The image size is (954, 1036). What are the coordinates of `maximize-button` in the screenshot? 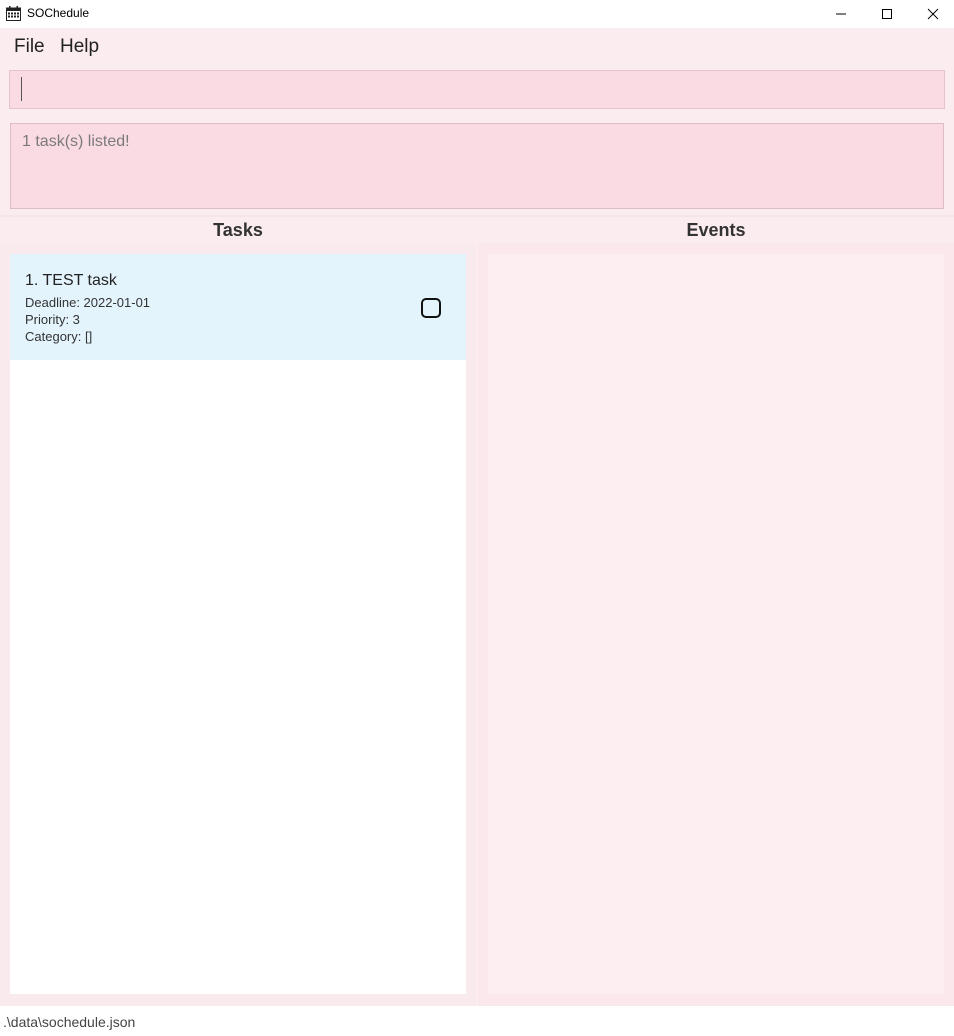 It's located at (887, 14).